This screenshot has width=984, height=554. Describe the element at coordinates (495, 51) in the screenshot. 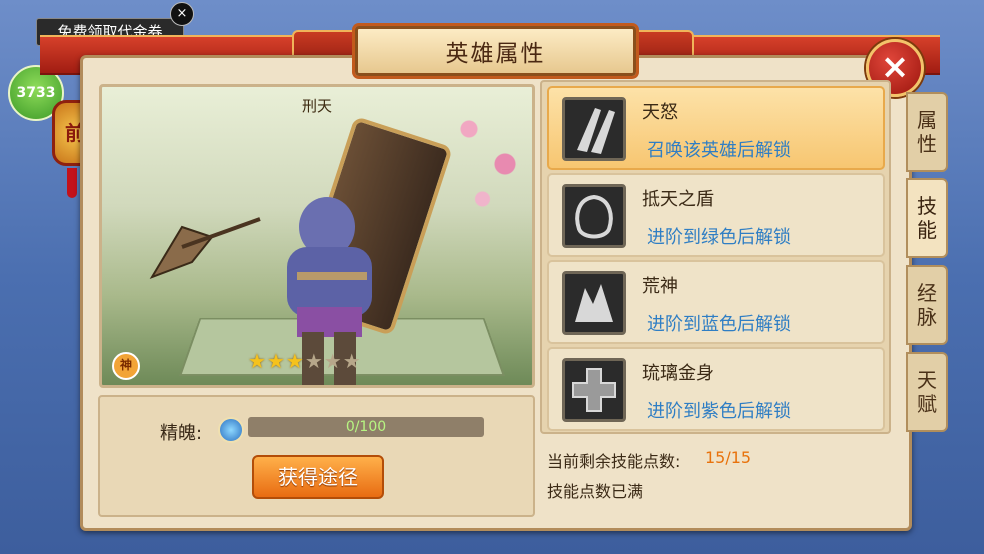

I see `page-title: 英雄属性` at that location.